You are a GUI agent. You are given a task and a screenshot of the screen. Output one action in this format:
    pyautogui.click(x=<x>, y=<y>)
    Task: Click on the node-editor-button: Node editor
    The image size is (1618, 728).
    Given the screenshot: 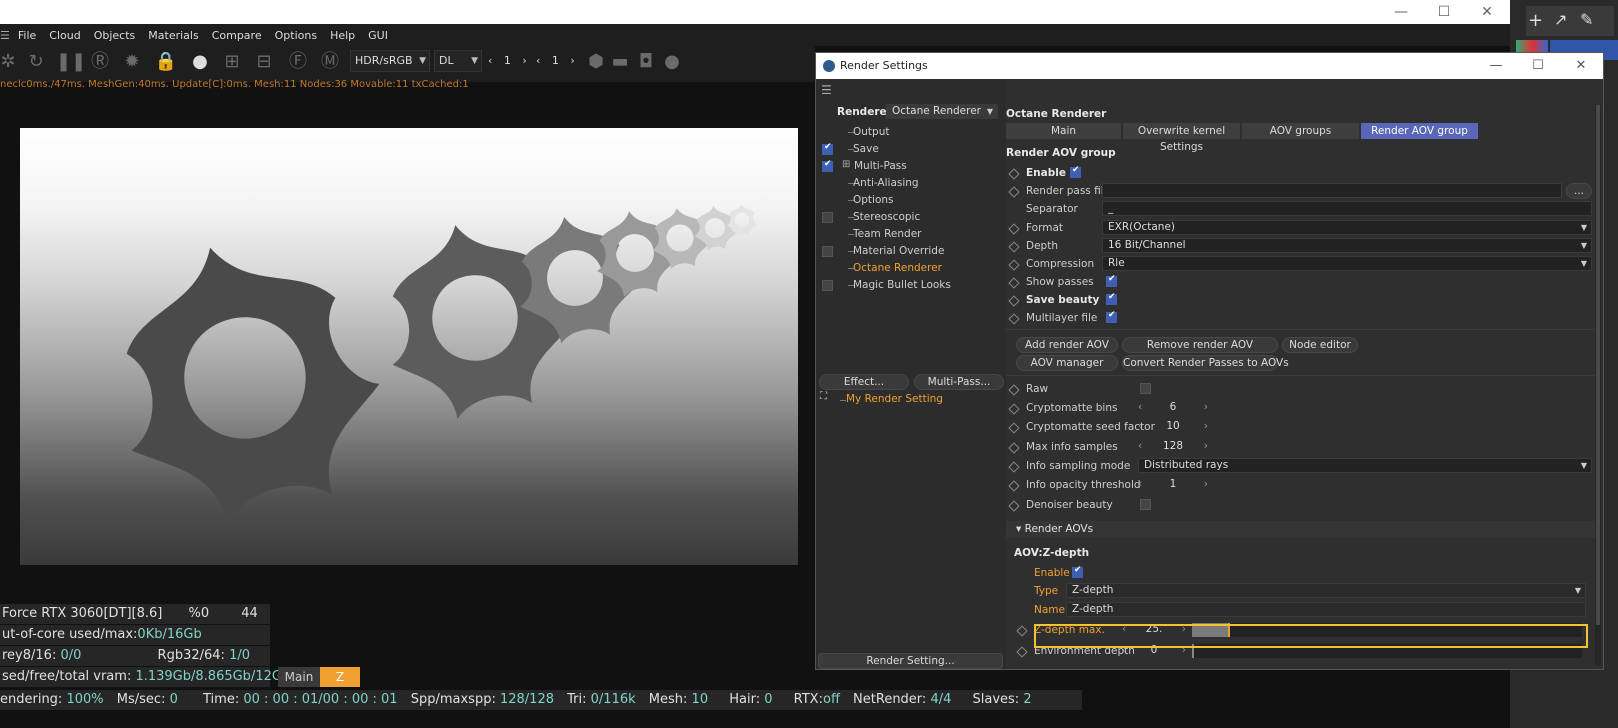 What is the action you would take?
    pyautogui.click(x=1320, y=345)
    